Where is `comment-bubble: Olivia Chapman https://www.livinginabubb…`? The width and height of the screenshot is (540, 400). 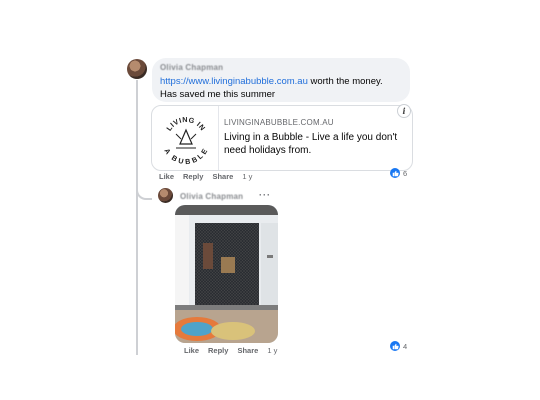
comment-bubble: Olivia Chapman https://www.livinginabubb… is located at coordinates (281, 80).